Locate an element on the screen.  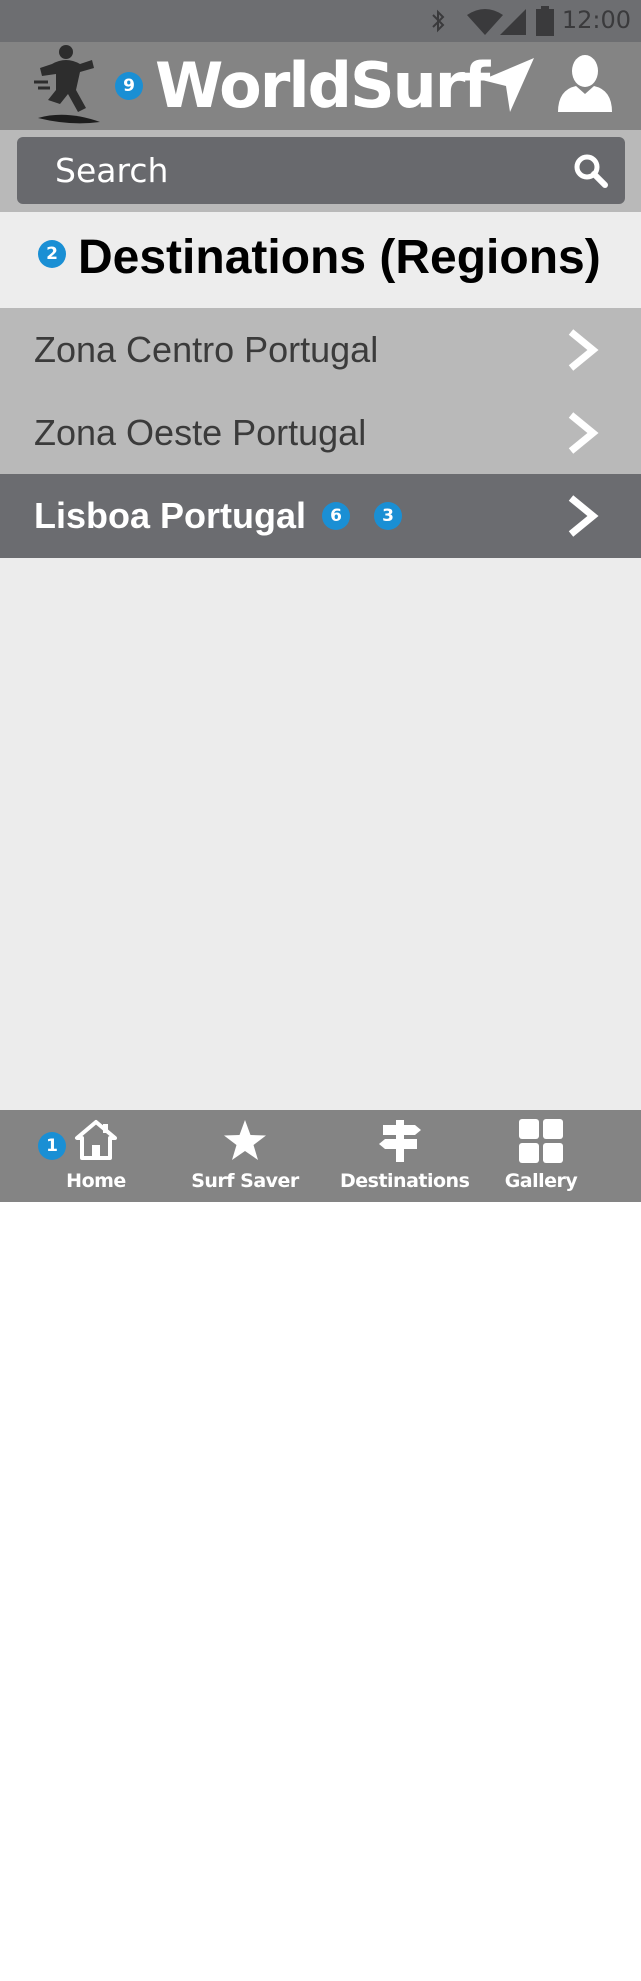
search-placeholder: Search is located at coordinates (112, 170).